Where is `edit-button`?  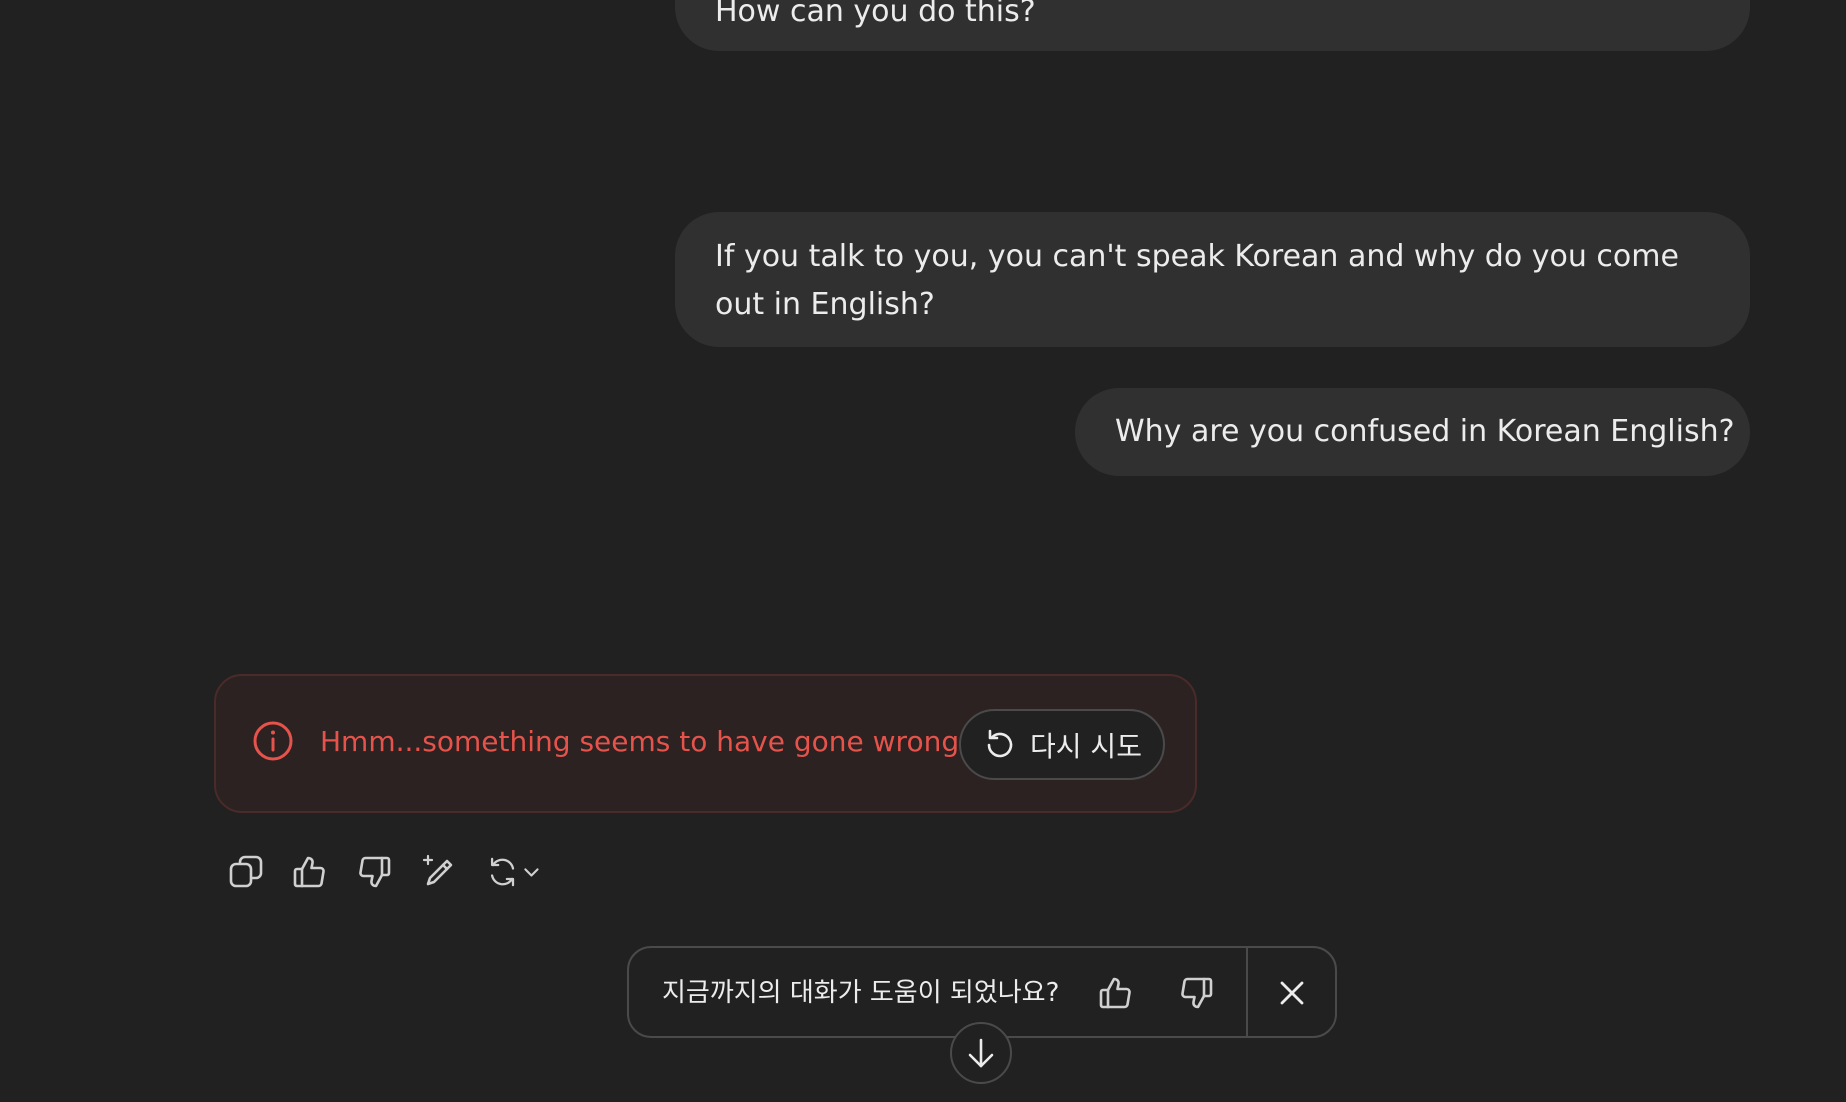
edit-button is located at coordinates (438, 872).